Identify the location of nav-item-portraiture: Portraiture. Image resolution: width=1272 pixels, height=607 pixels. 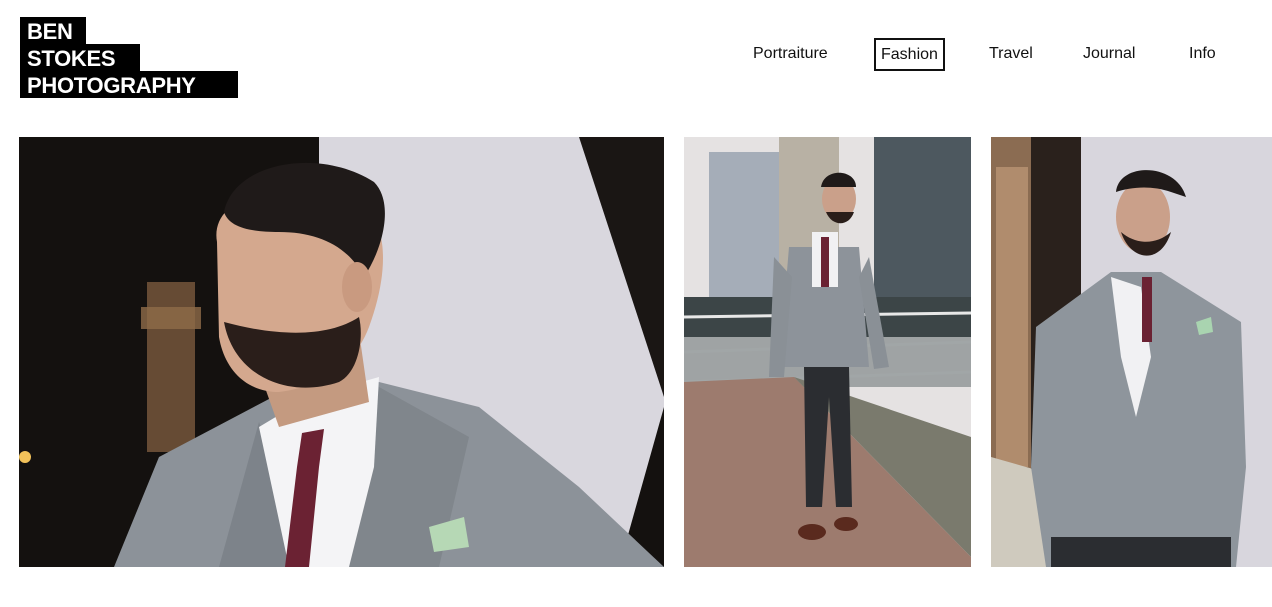
(790, 54).